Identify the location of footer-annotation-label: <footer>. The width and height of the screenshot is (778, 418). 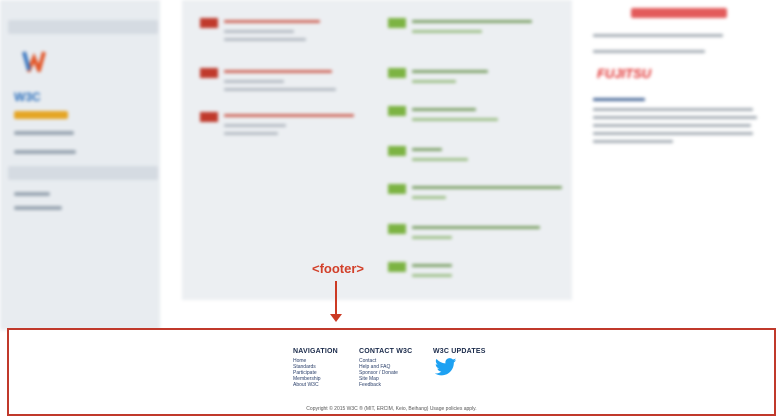
(338, 268).